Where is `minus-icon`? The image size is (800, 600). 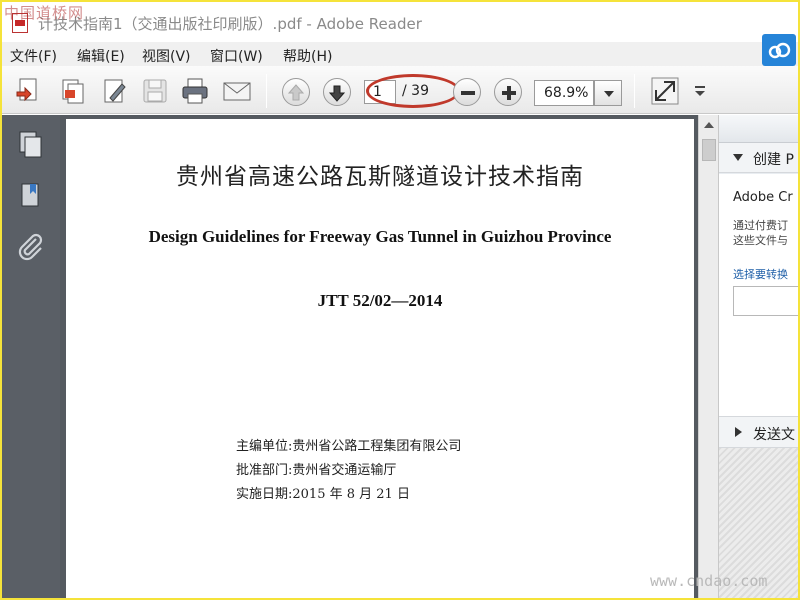 minus-icon is located at coordinates (468, 93).